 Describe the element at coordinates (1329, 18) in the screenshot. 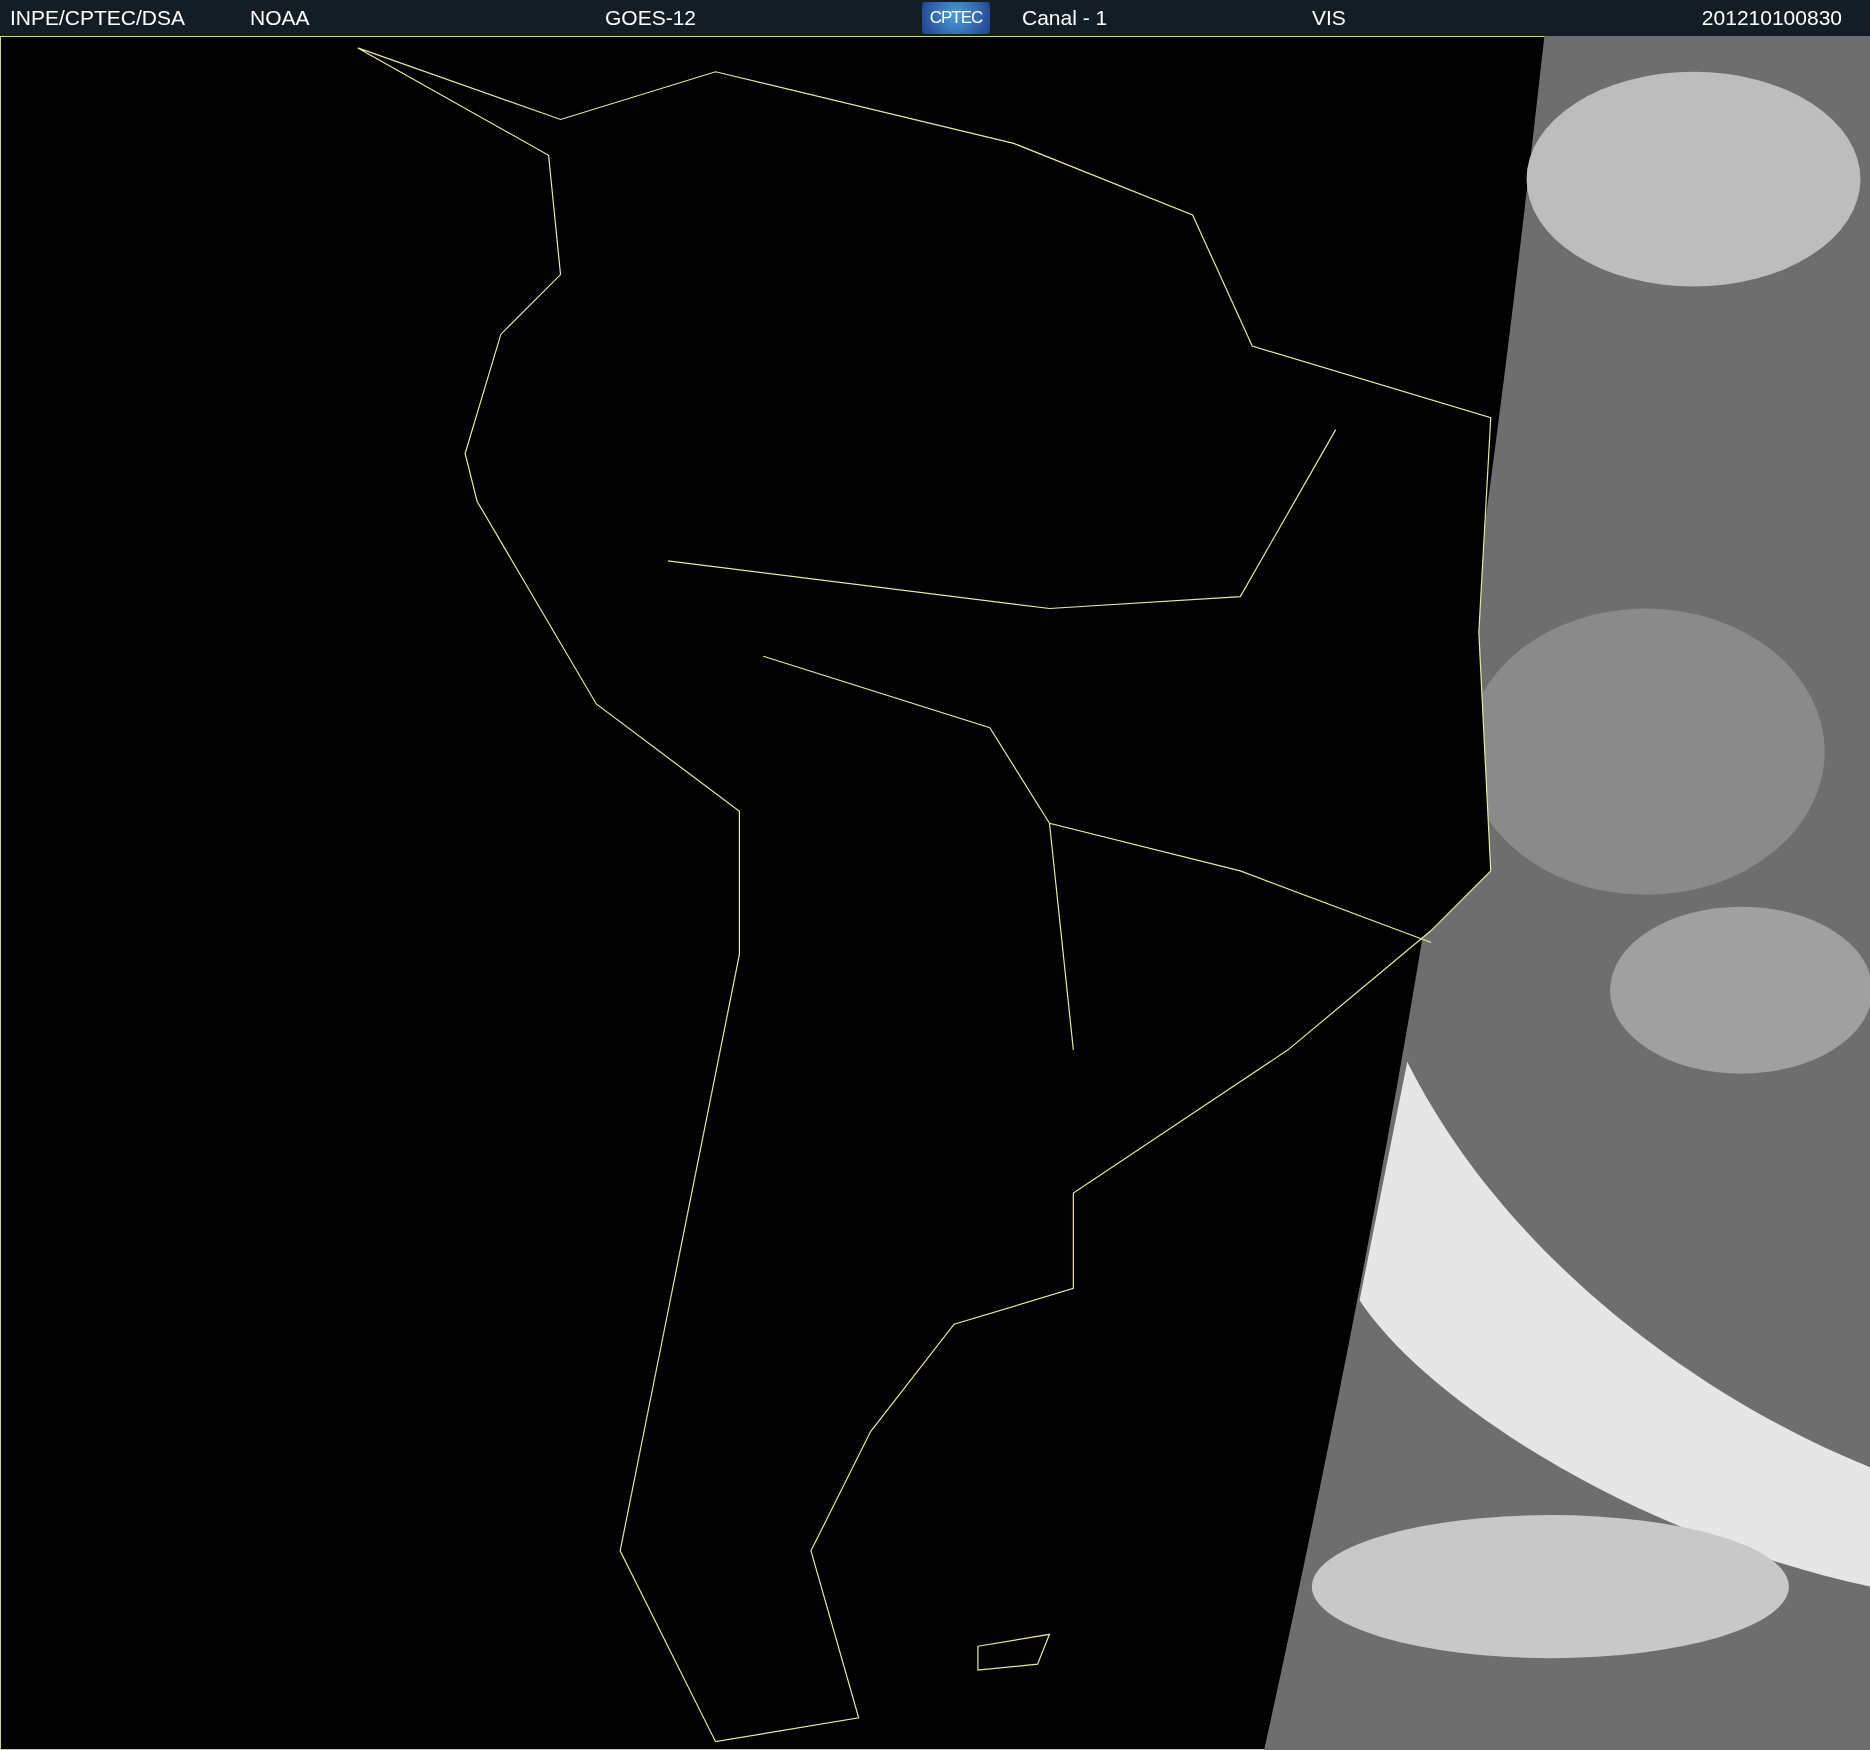

I see `header-label: VIS` at that location.